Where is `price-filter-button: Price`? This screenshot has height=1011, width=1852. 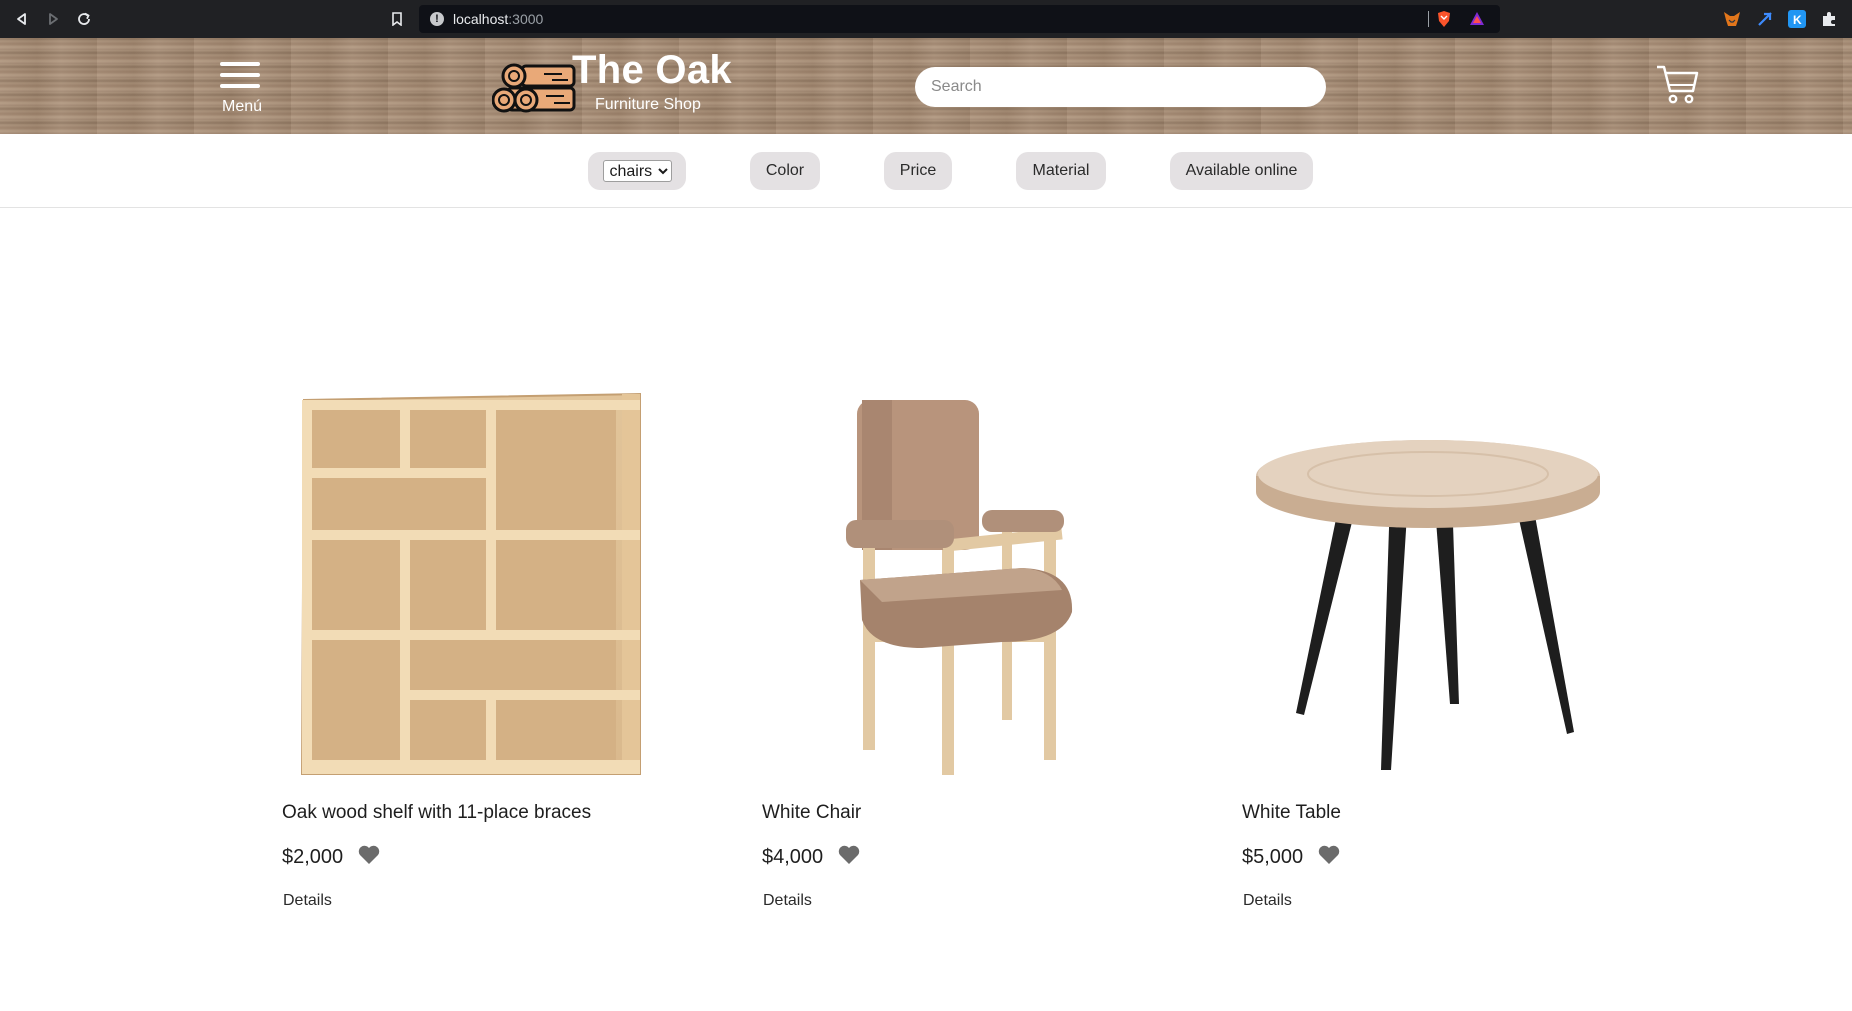 price-filter-button: Price is located at coordinates (918, 171).